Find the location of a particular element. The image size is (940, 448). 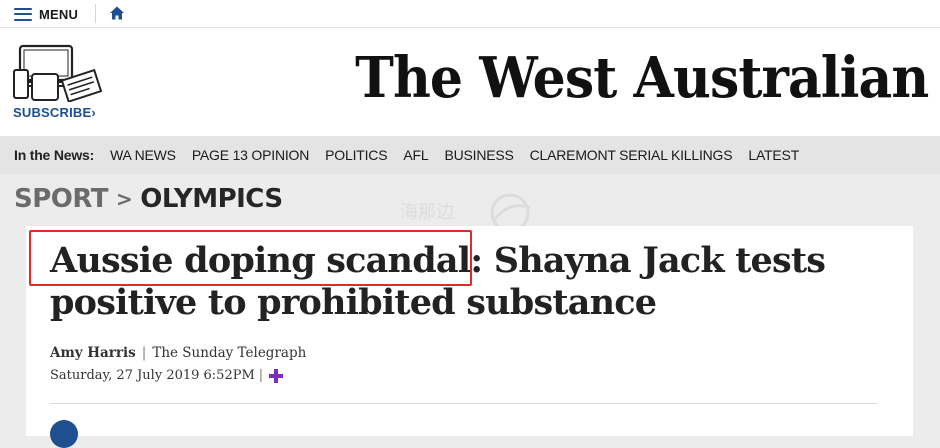

subscribe-label: SUBSCRIBE is located at coordinates (52, 112).